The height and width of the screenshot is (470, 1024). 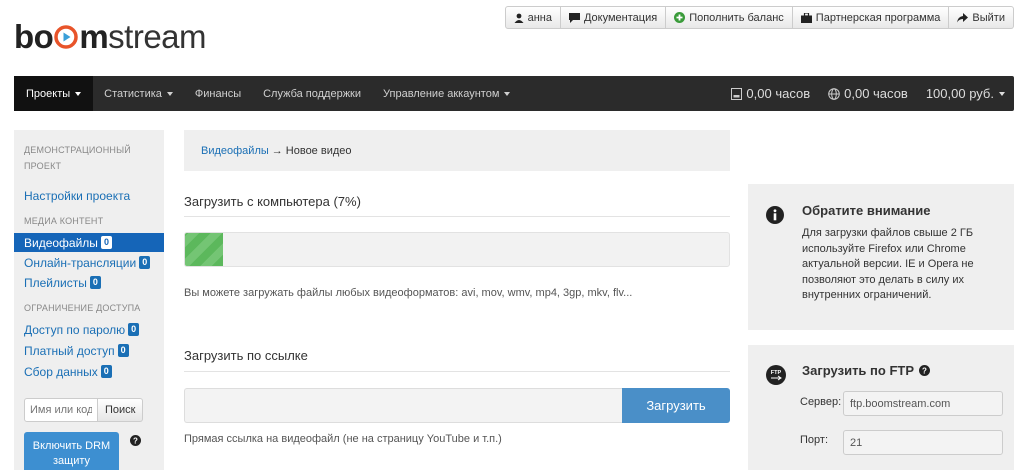 What do you see at coordinates (89, 371) in the screenshot?
I see `sidebar-item-data-collection: Сбор данных 0` at bounding box center [89, 371].